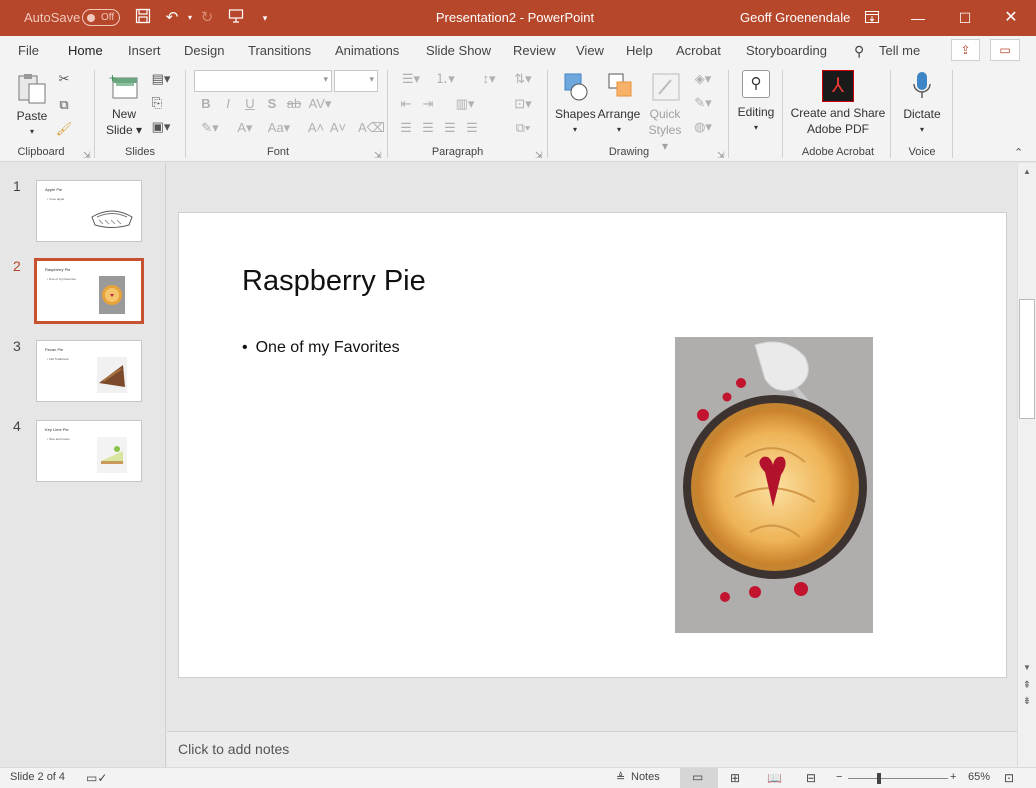 Image resolution: width=1036 pixels, height=788 pixels. What do you see at coordinates (979, 777) in the screenshot?
I see `zoom-level: 65%` at bounding box center [979, 777].